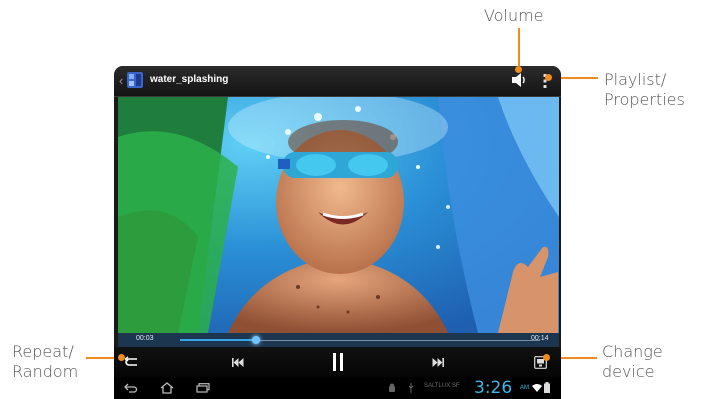 The image size is (707, 399). I want to click on volume-callout-label: Volume, so click(514, 15).